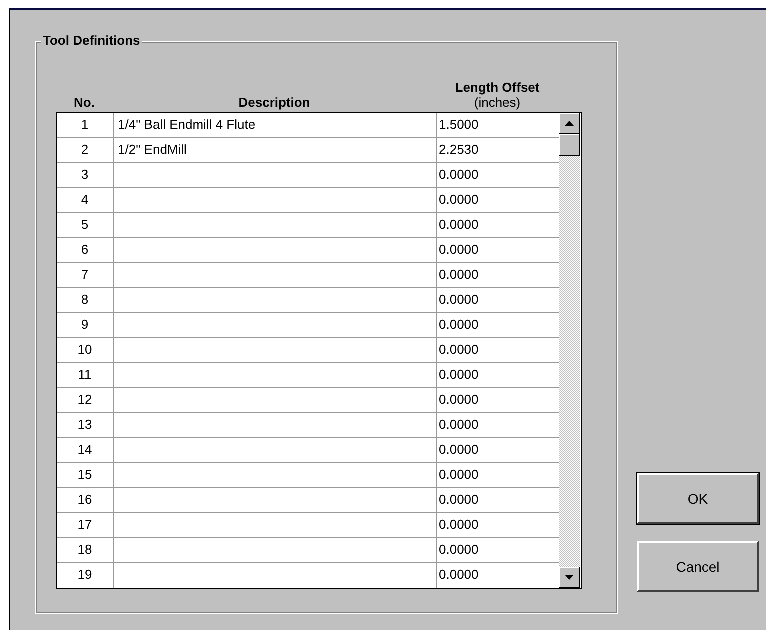  I want to click on cancel-button: Cancel, so click(698, 566).